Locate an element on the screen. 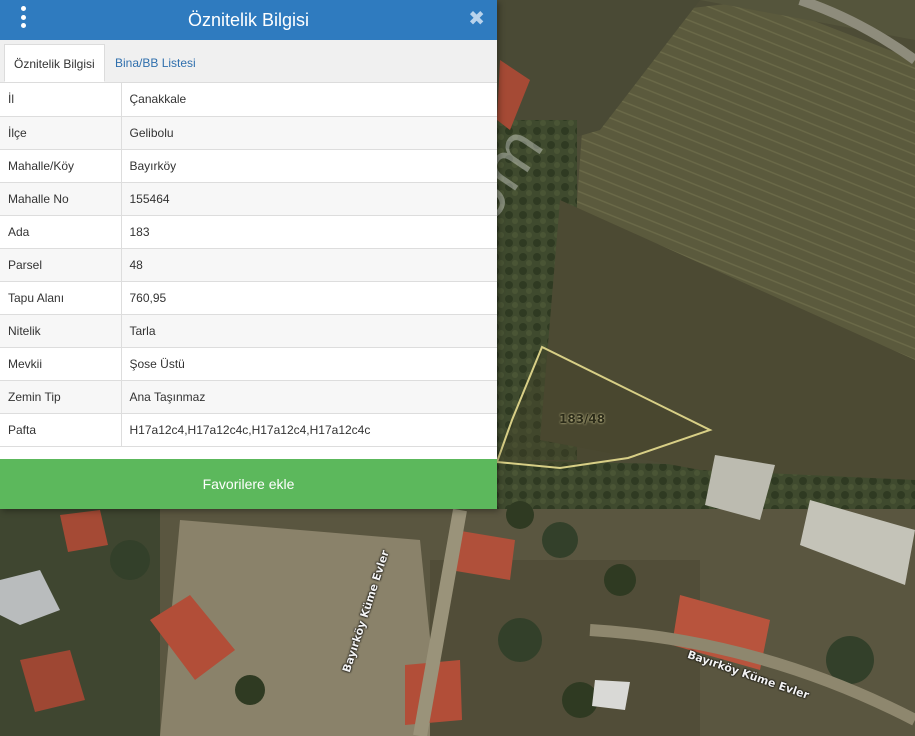 This screenshot has height=736, width=915. attribute-key: Mevkii is located at coordinates (61, 364).